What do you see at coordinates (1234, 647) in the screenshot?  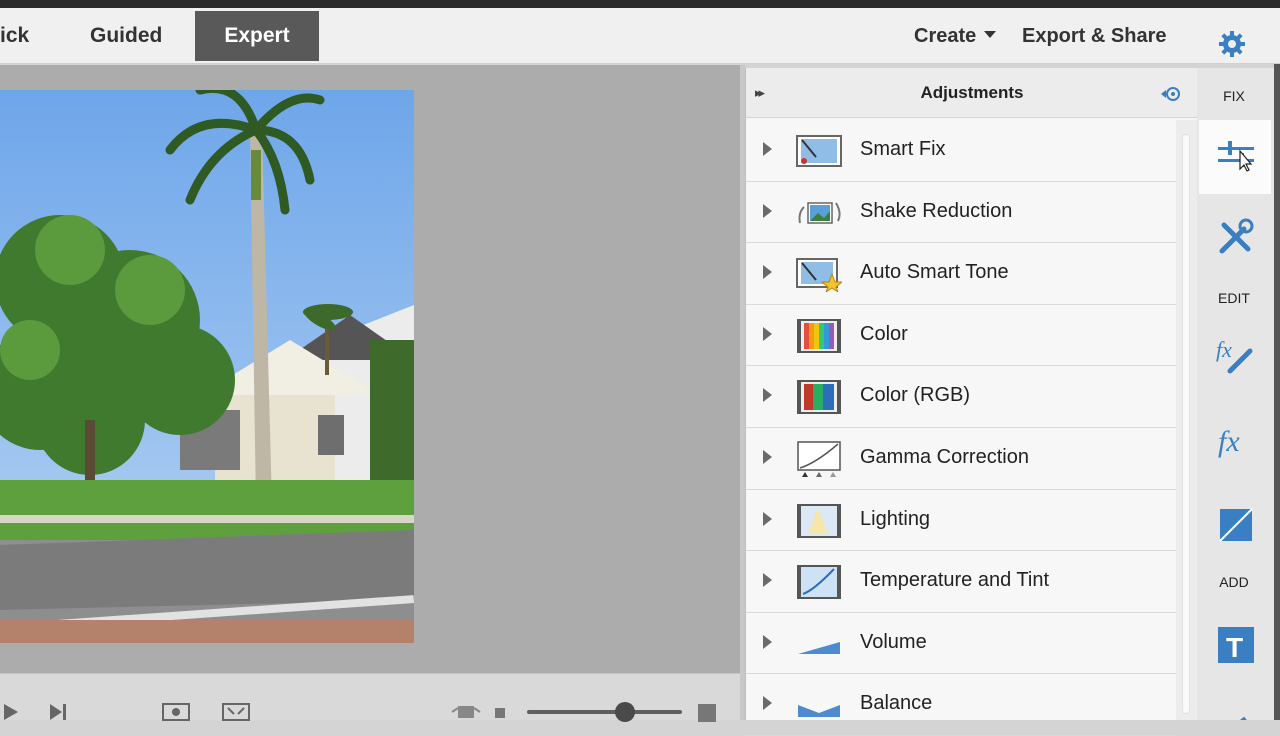 I see `svg-text: T` at bounding box center [1234, 647].